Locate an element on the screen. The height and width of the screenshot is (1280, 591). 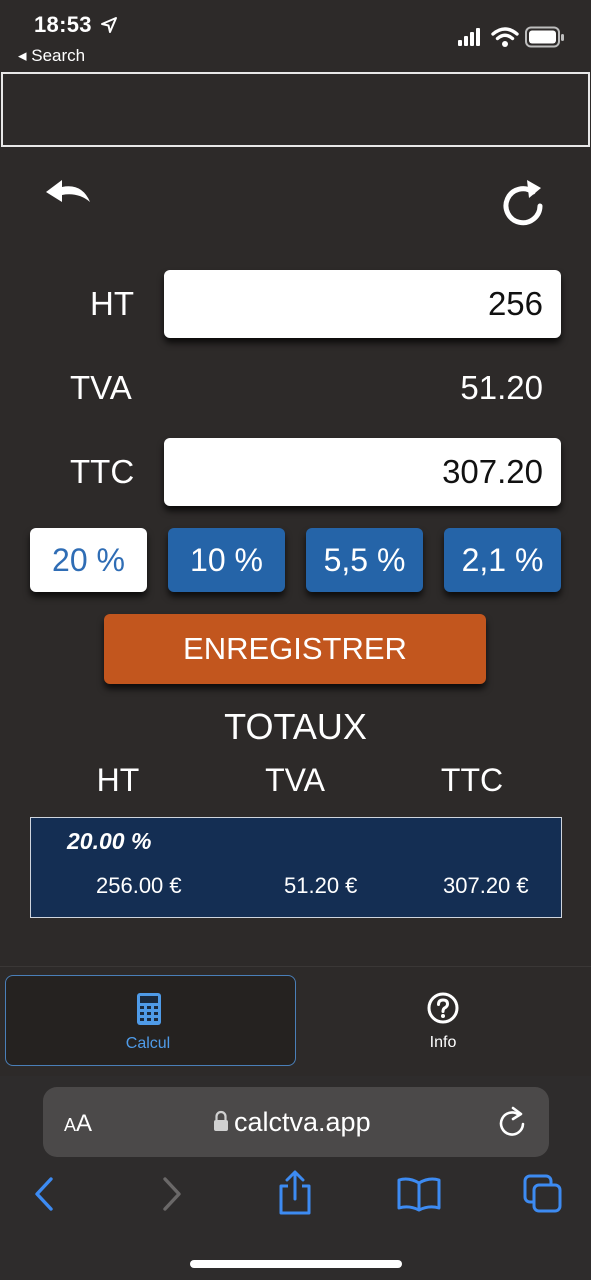
rate-5-5-button: 5,5 % is located at coordinates (364, 560).